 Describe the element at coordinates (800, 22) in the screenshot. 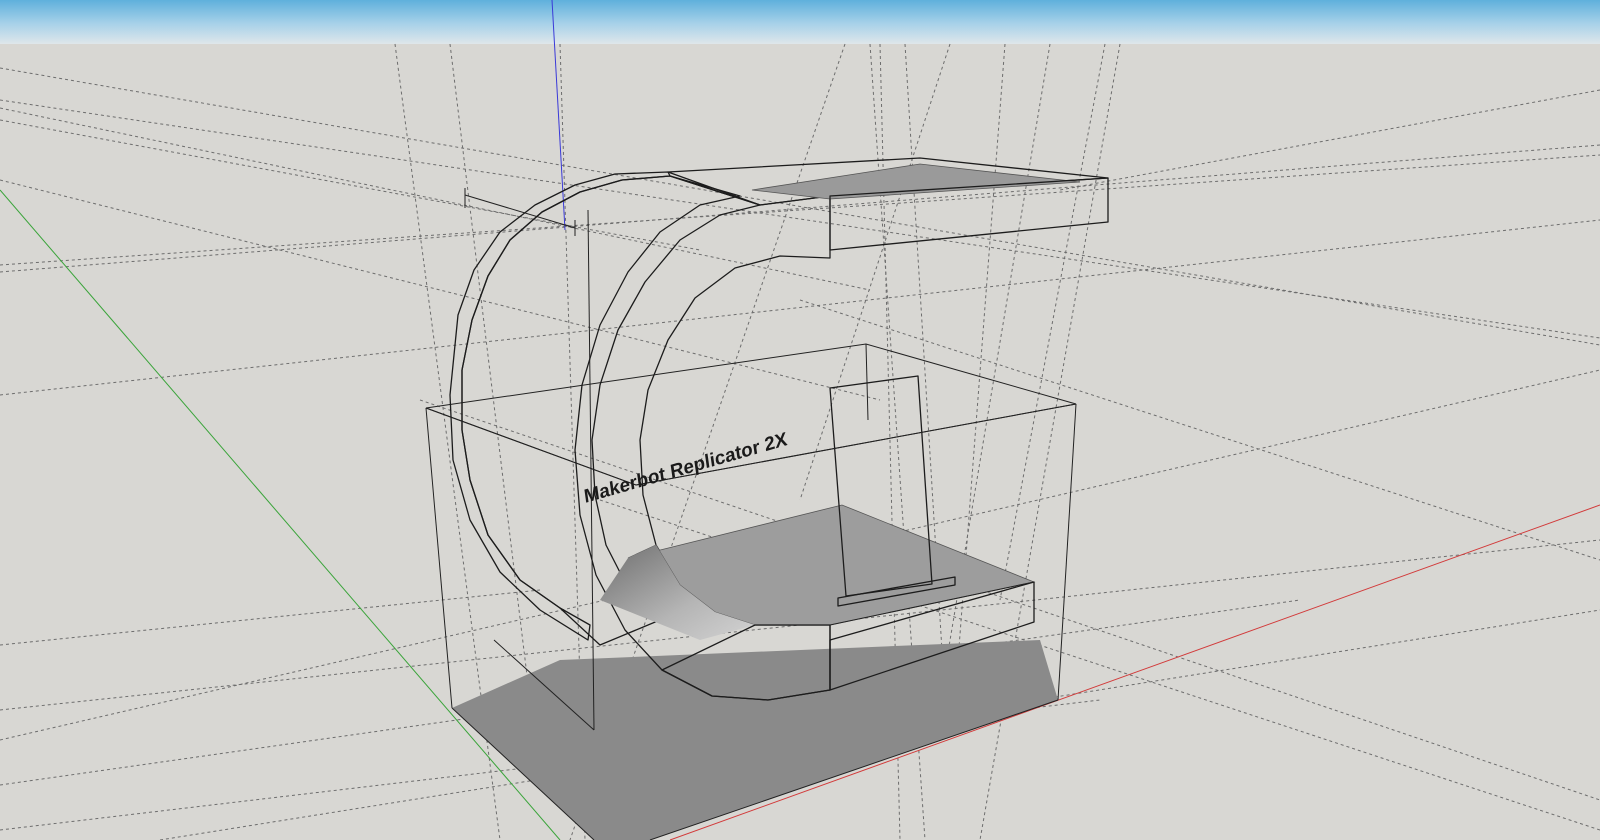

I see `sky` at that location.